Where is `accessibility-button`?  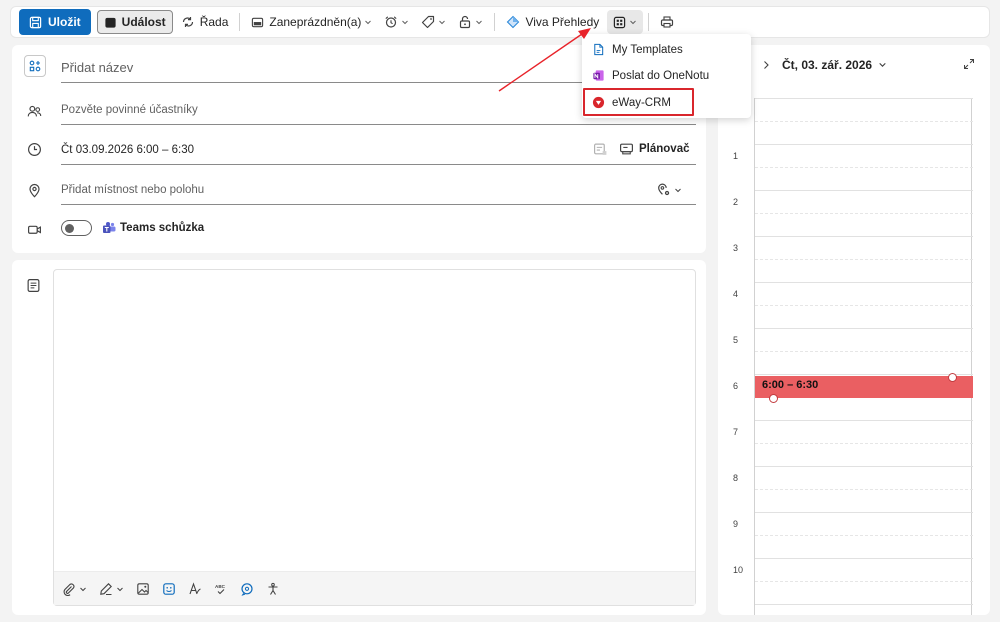
accessibility-button is located at coordinates (273, 589).